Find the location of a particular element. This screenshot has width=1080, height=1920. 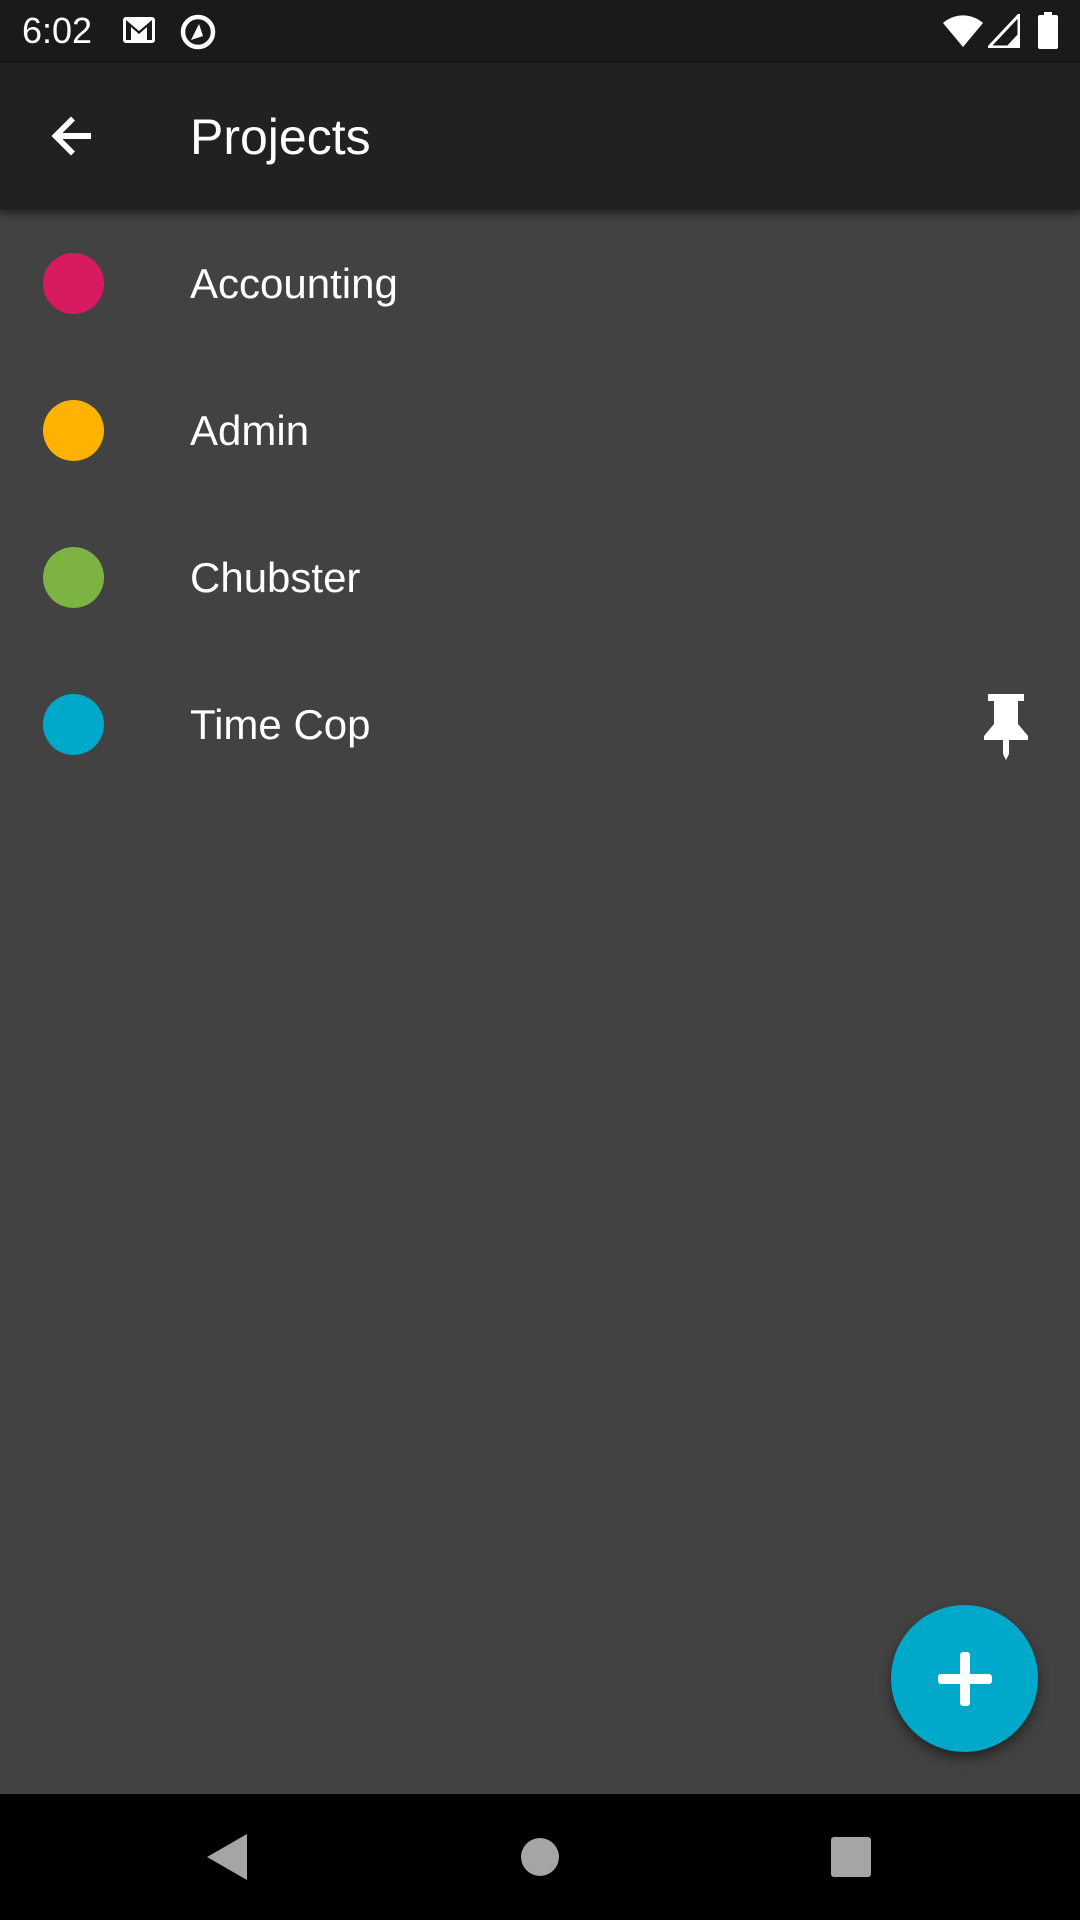

plus-icon is located at coordinates (964, 1678).